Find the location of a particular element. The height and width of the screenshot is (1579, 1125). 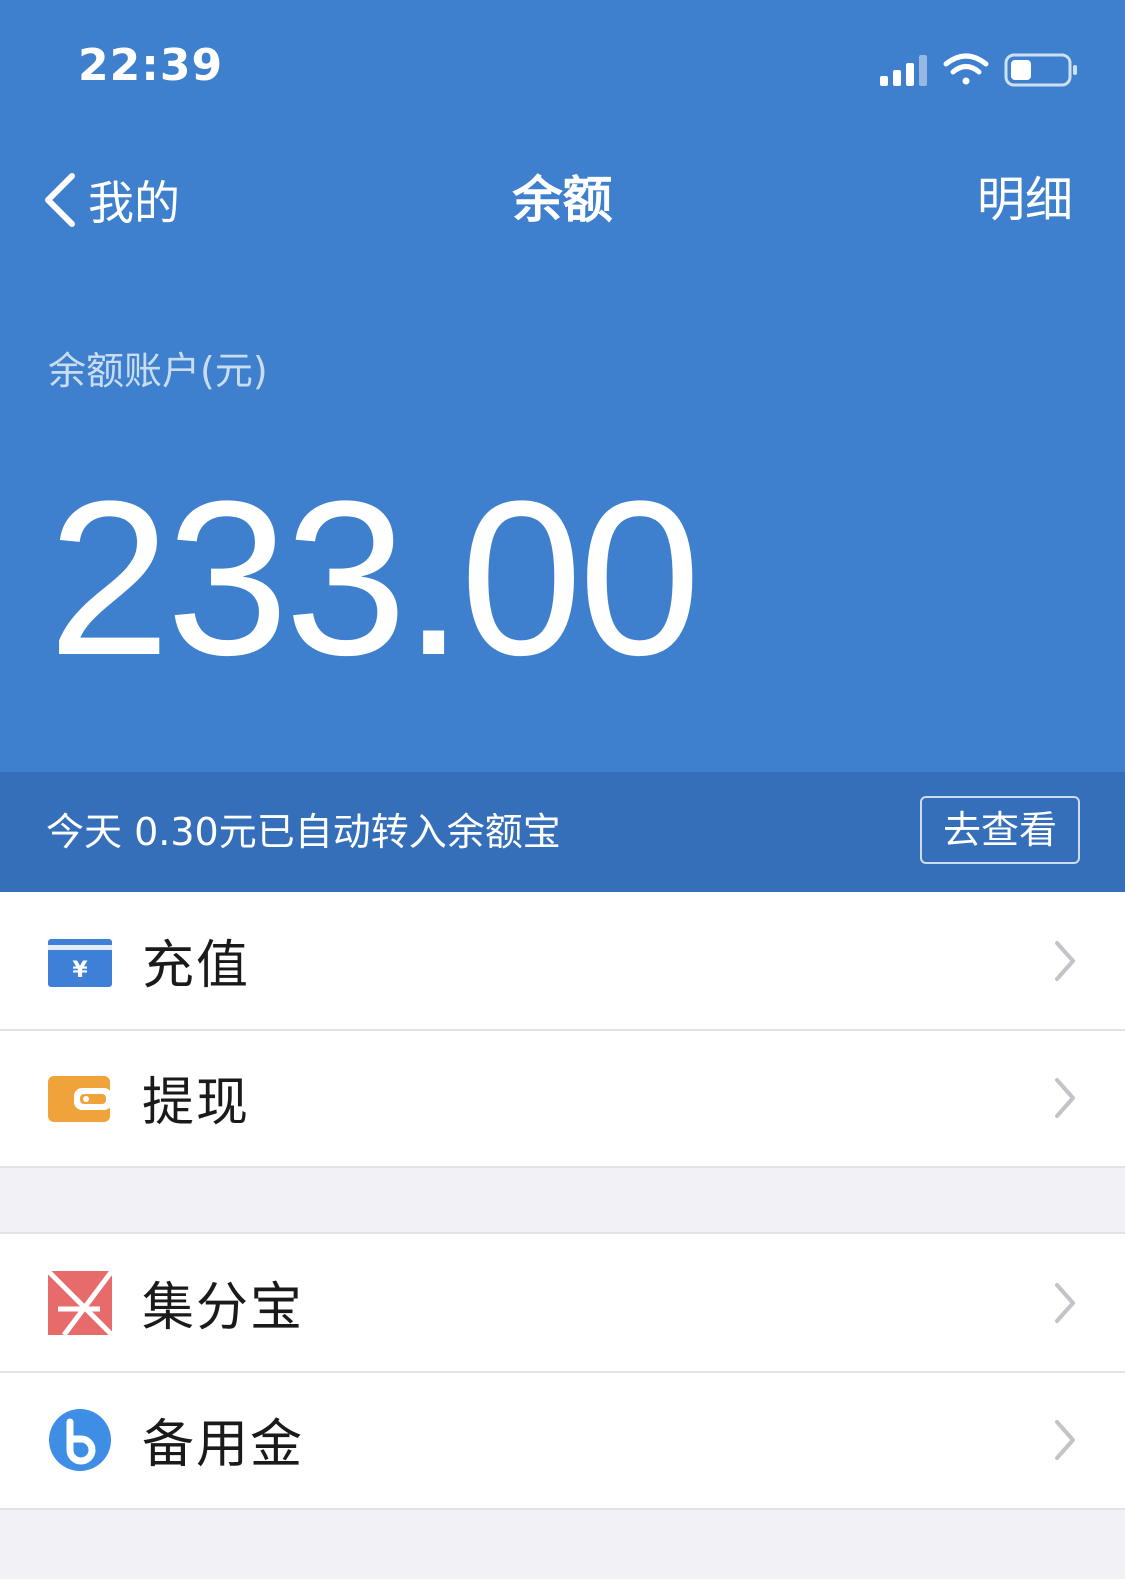

recharge-card-icon: ¥ is located at coordinates (80, 962).